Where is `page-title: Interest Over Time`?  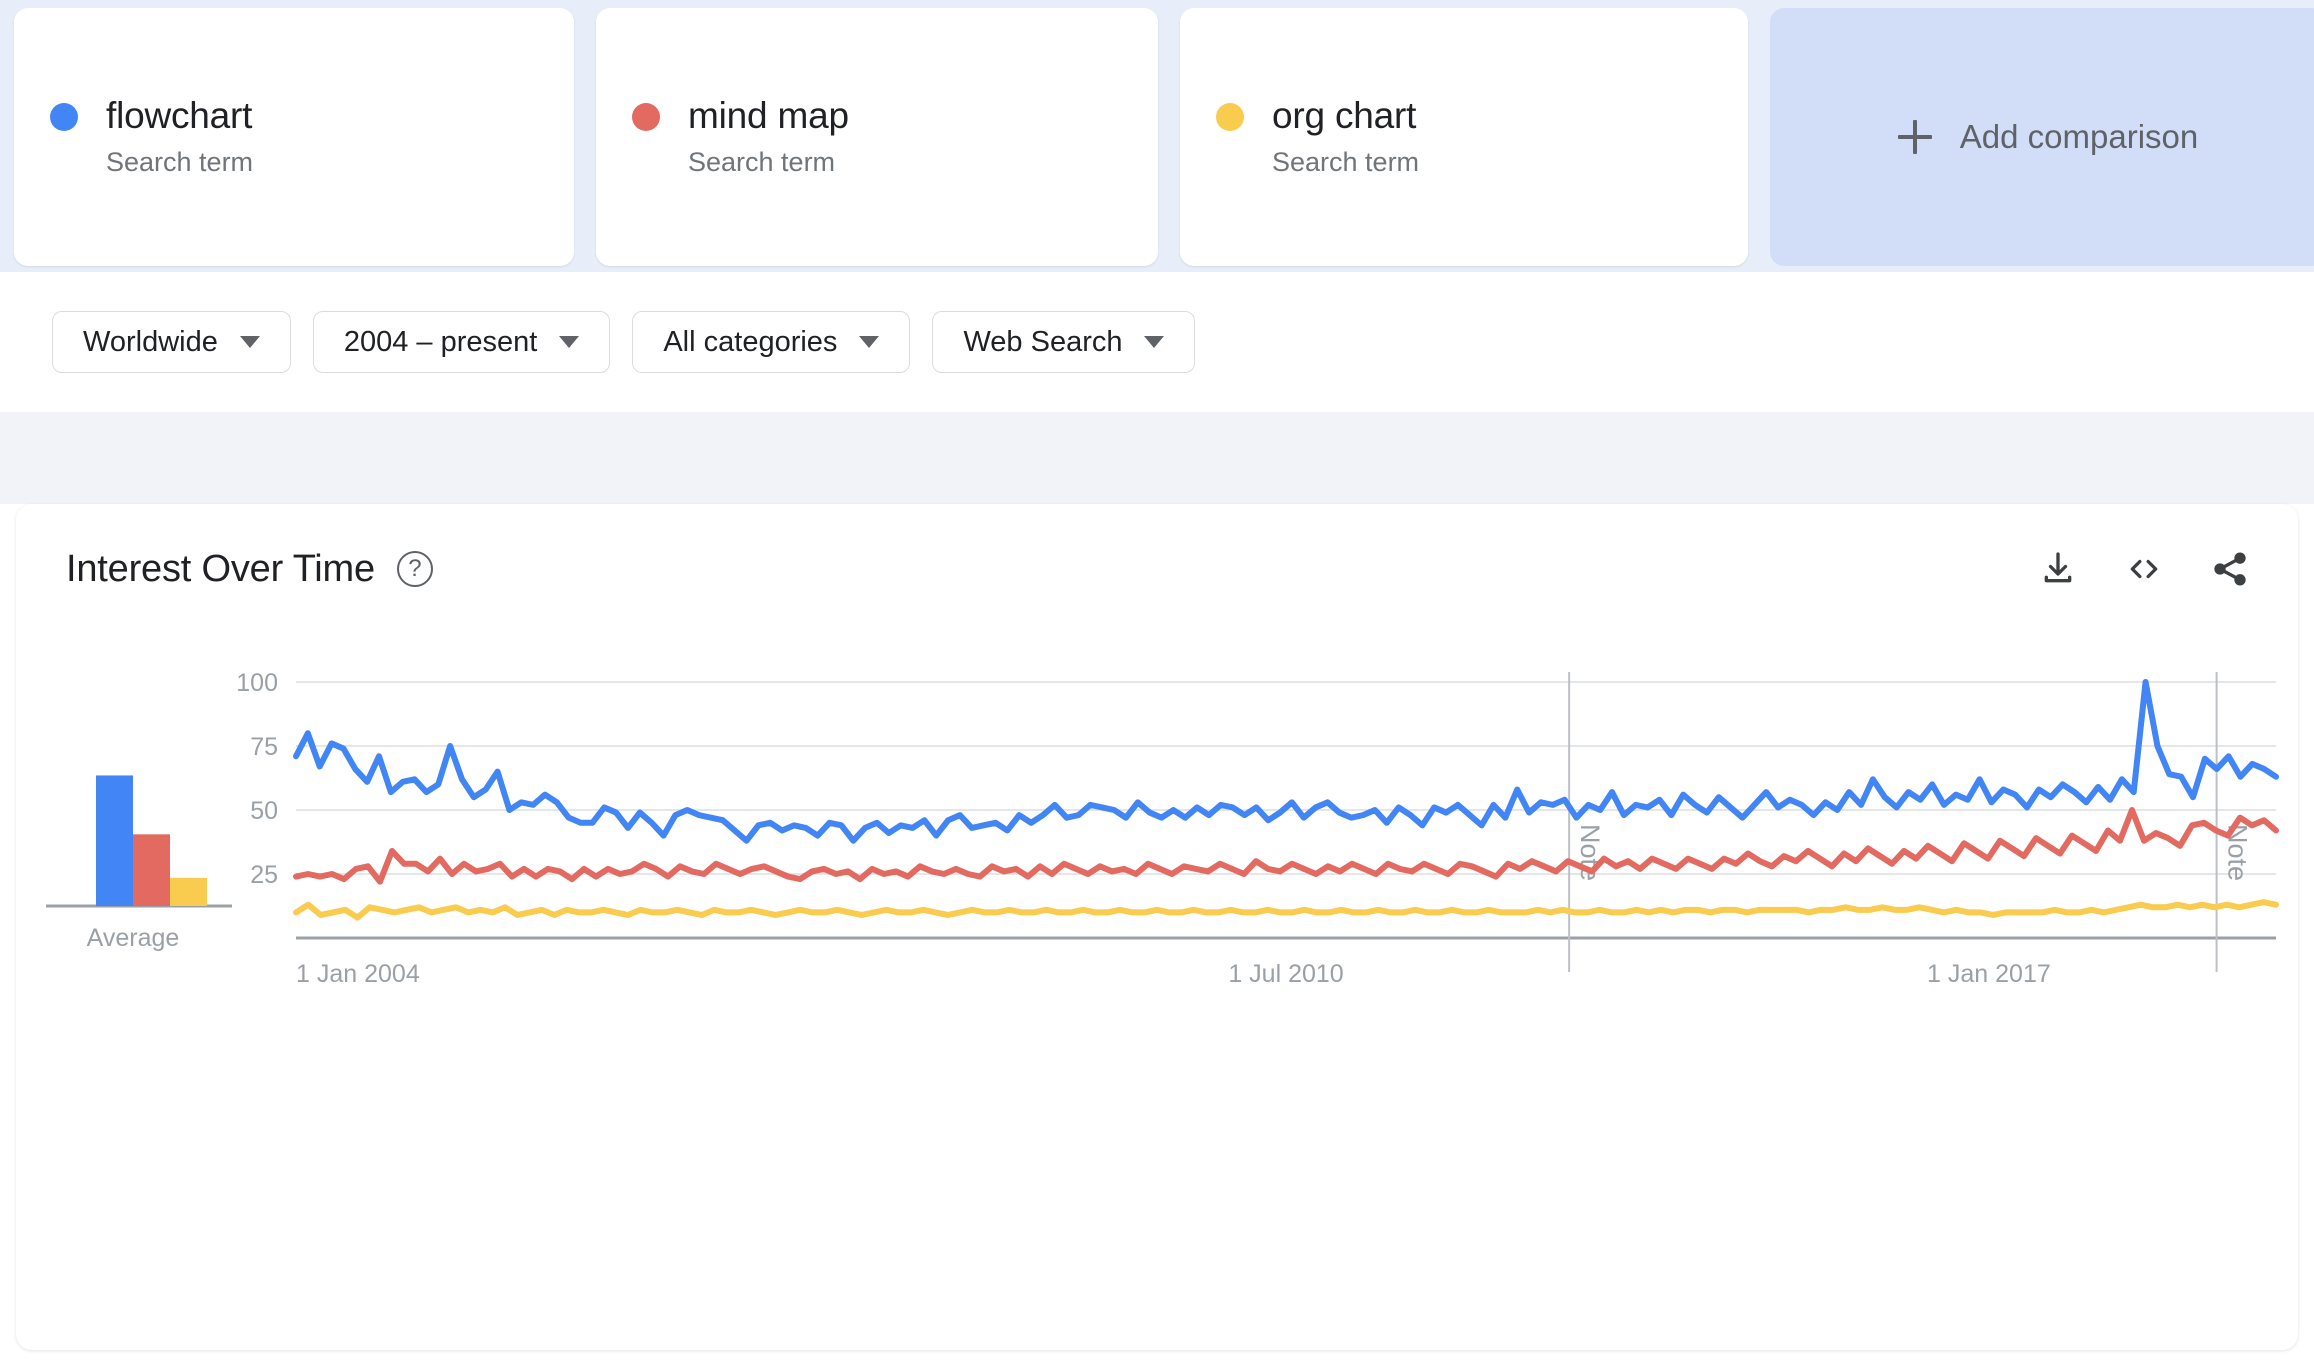 page-title: Interest Over Time is located at coordinates (220, 568).